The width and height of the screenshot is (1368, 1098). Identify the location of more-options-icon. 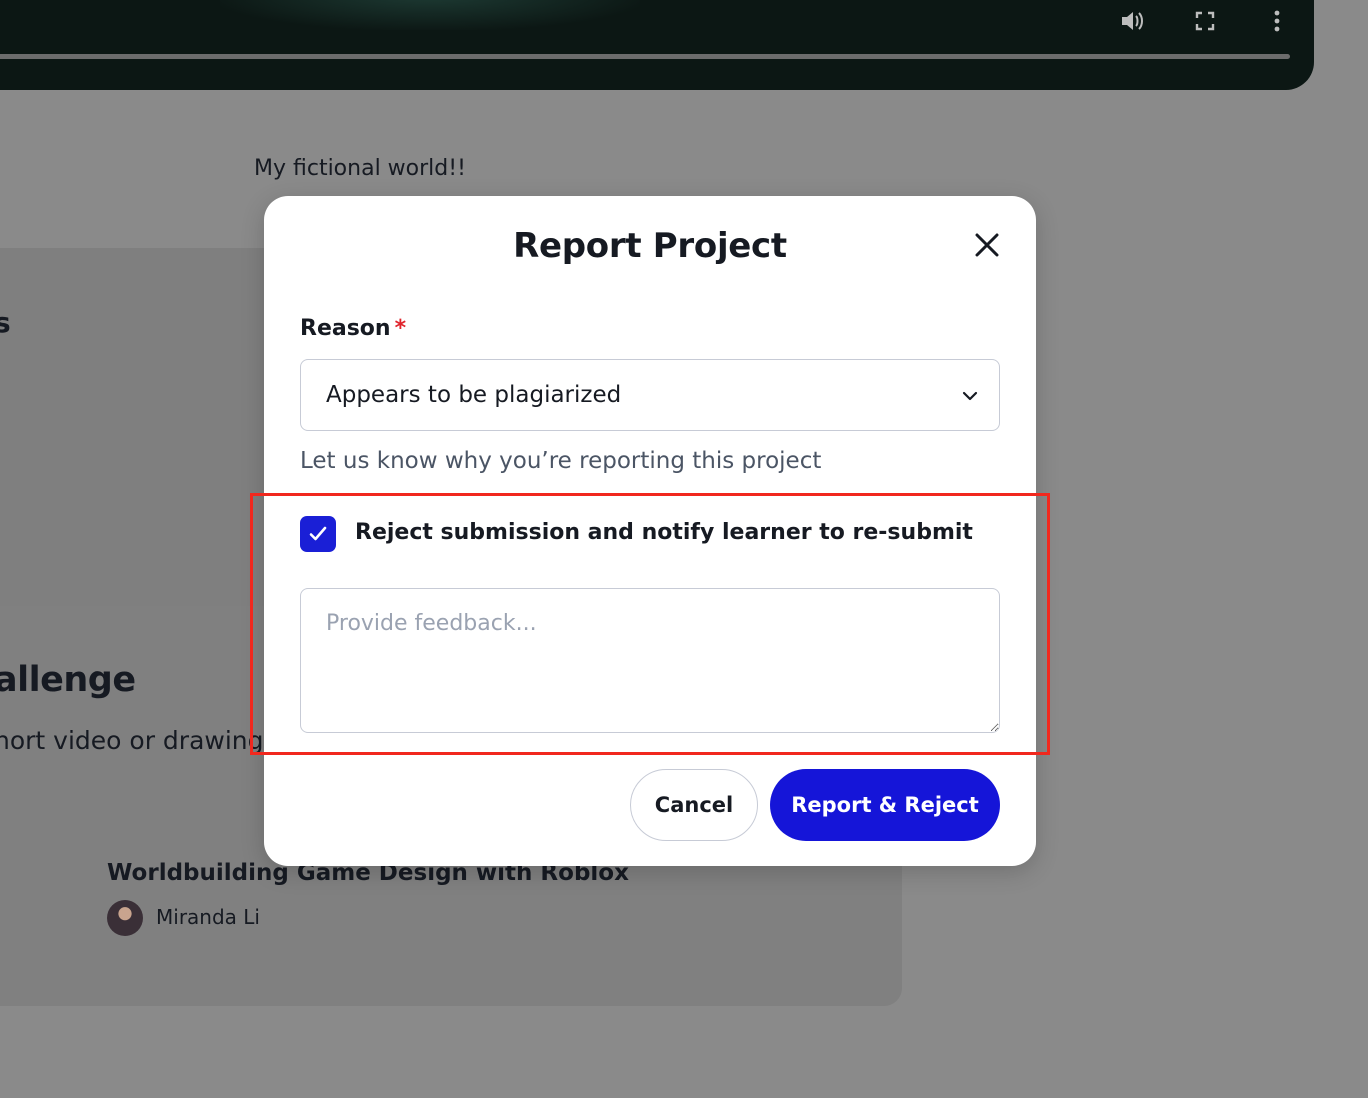
(1277, 21).